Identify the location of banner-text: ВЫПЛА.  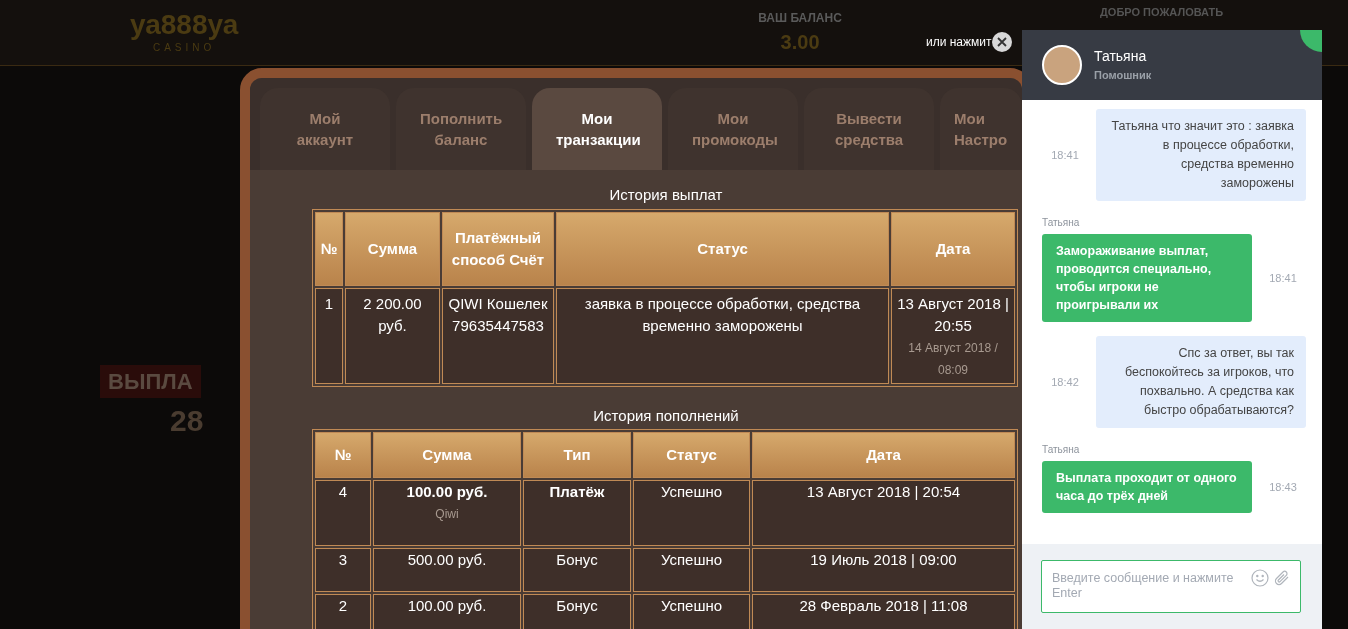
(150, 381).